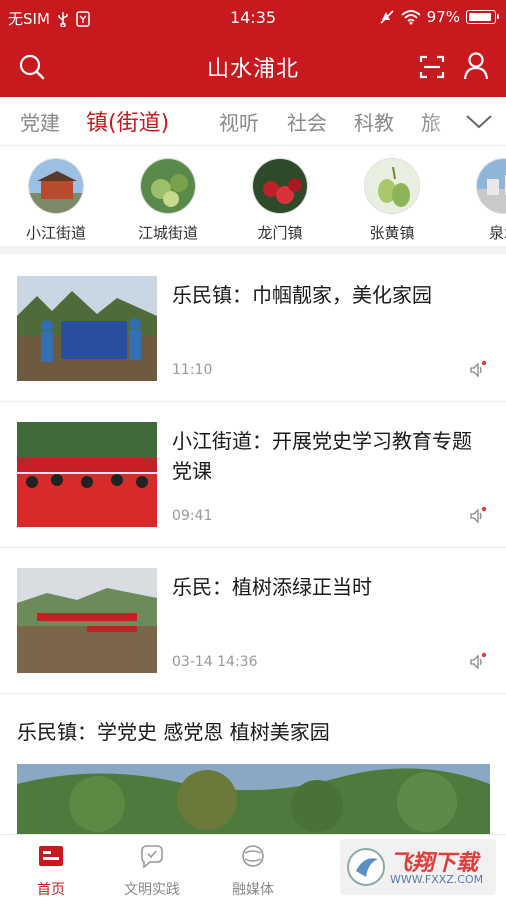  What do you see at coordinates (387, 17) in the screenshot?
I see `mute-icon` at bounding box center [387, 17].